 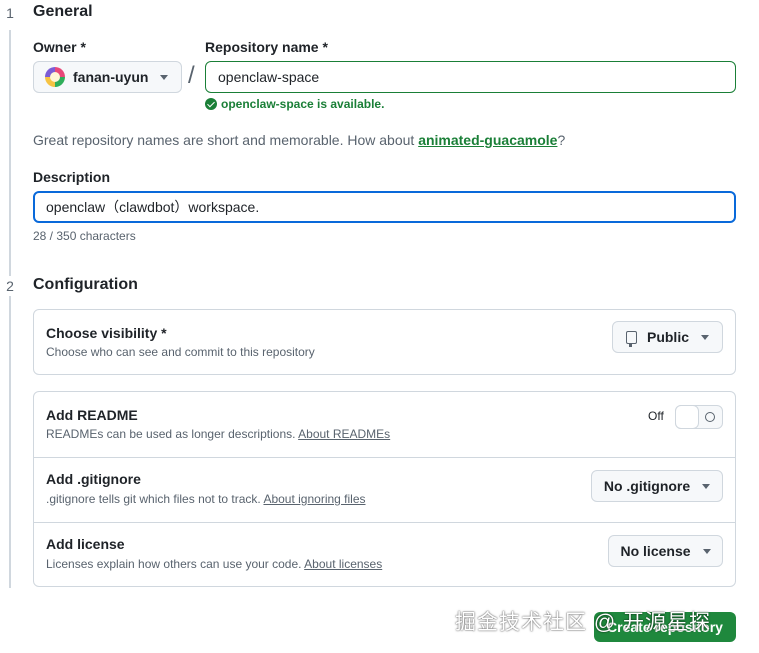 I want to click on about-licenses-link: About licenses, so click(x=343, y=564).